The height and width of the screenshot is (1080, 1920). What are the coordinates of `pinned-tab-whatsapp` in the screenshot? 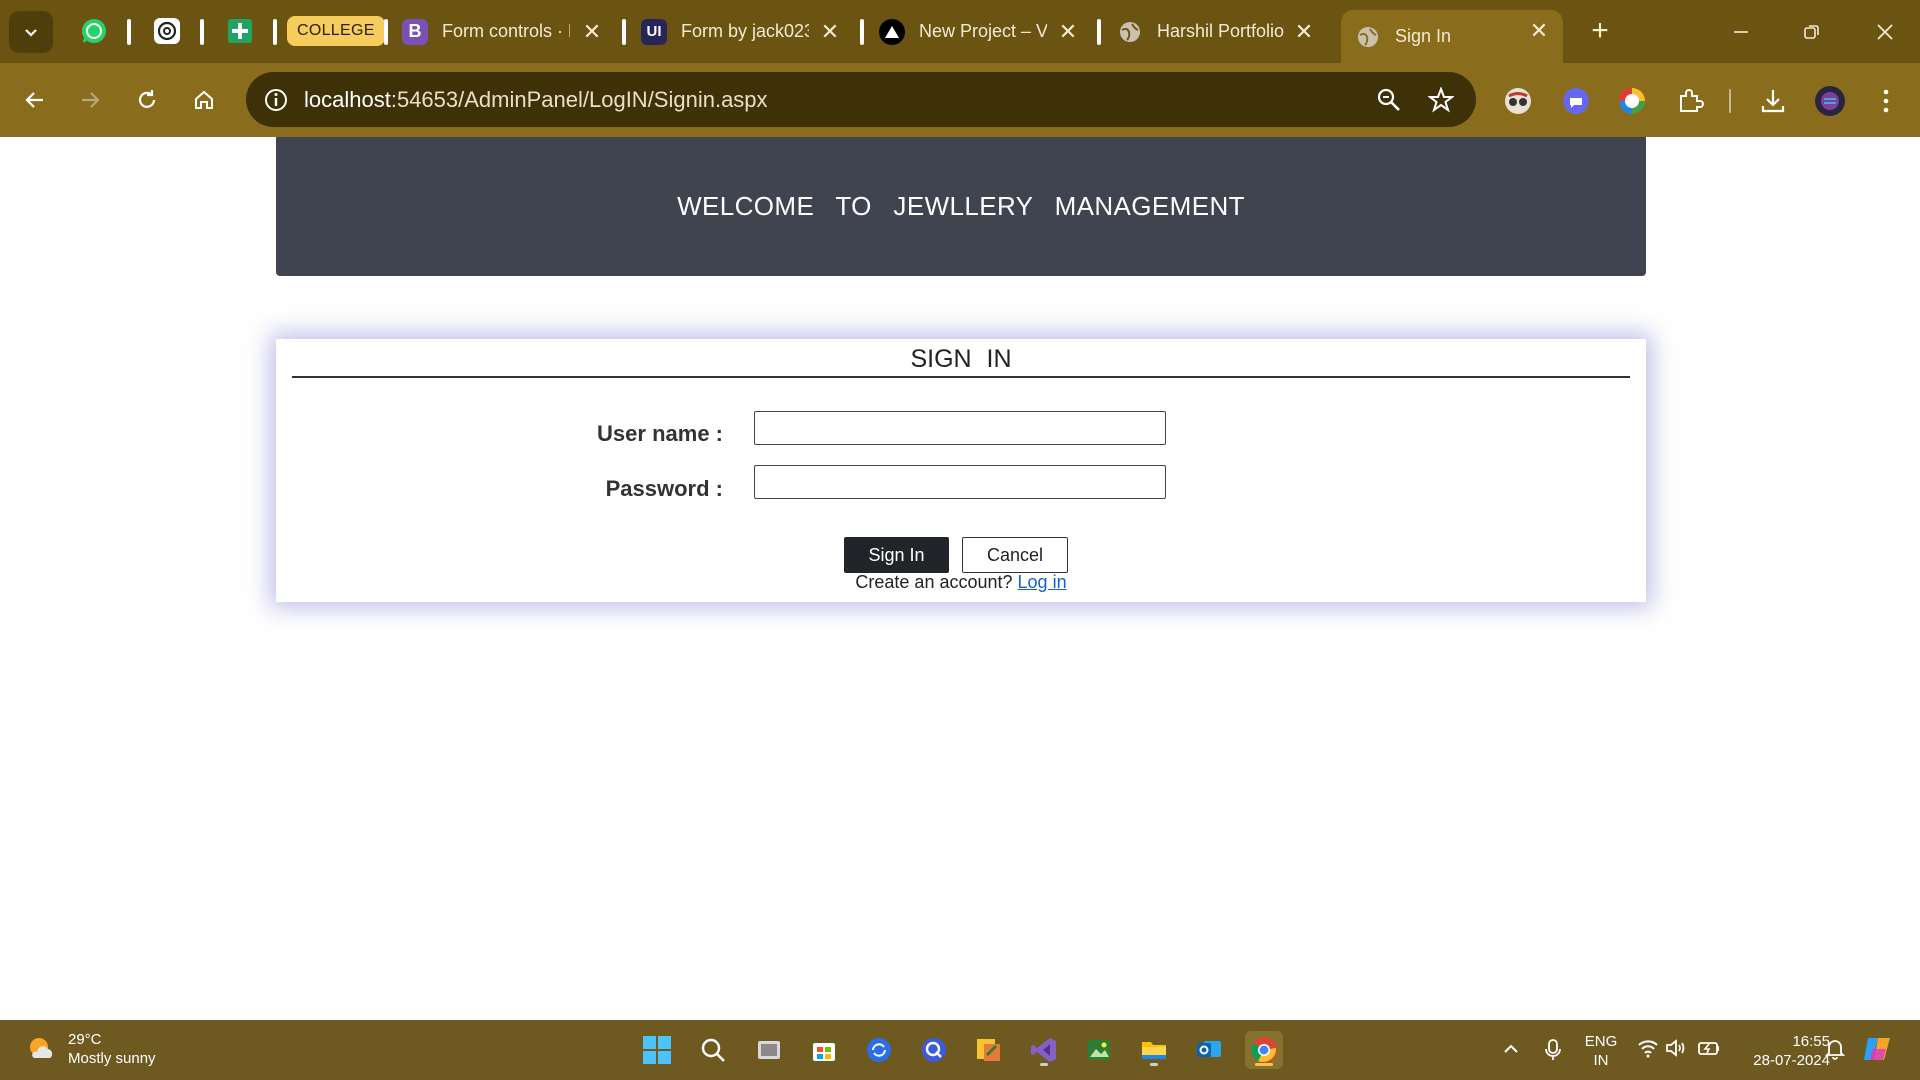 It's located at (94, 31).